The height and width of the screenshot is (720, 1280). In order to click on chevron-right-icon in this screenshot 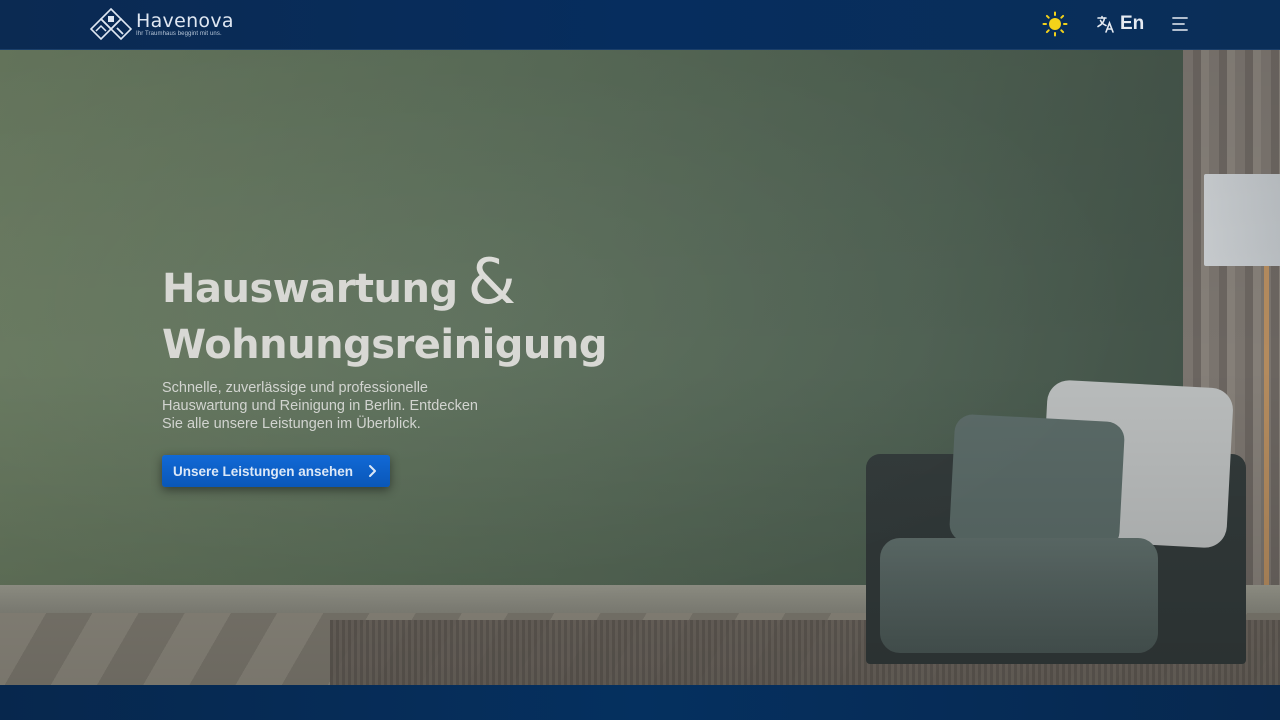, I will do `click(372, 471)`.